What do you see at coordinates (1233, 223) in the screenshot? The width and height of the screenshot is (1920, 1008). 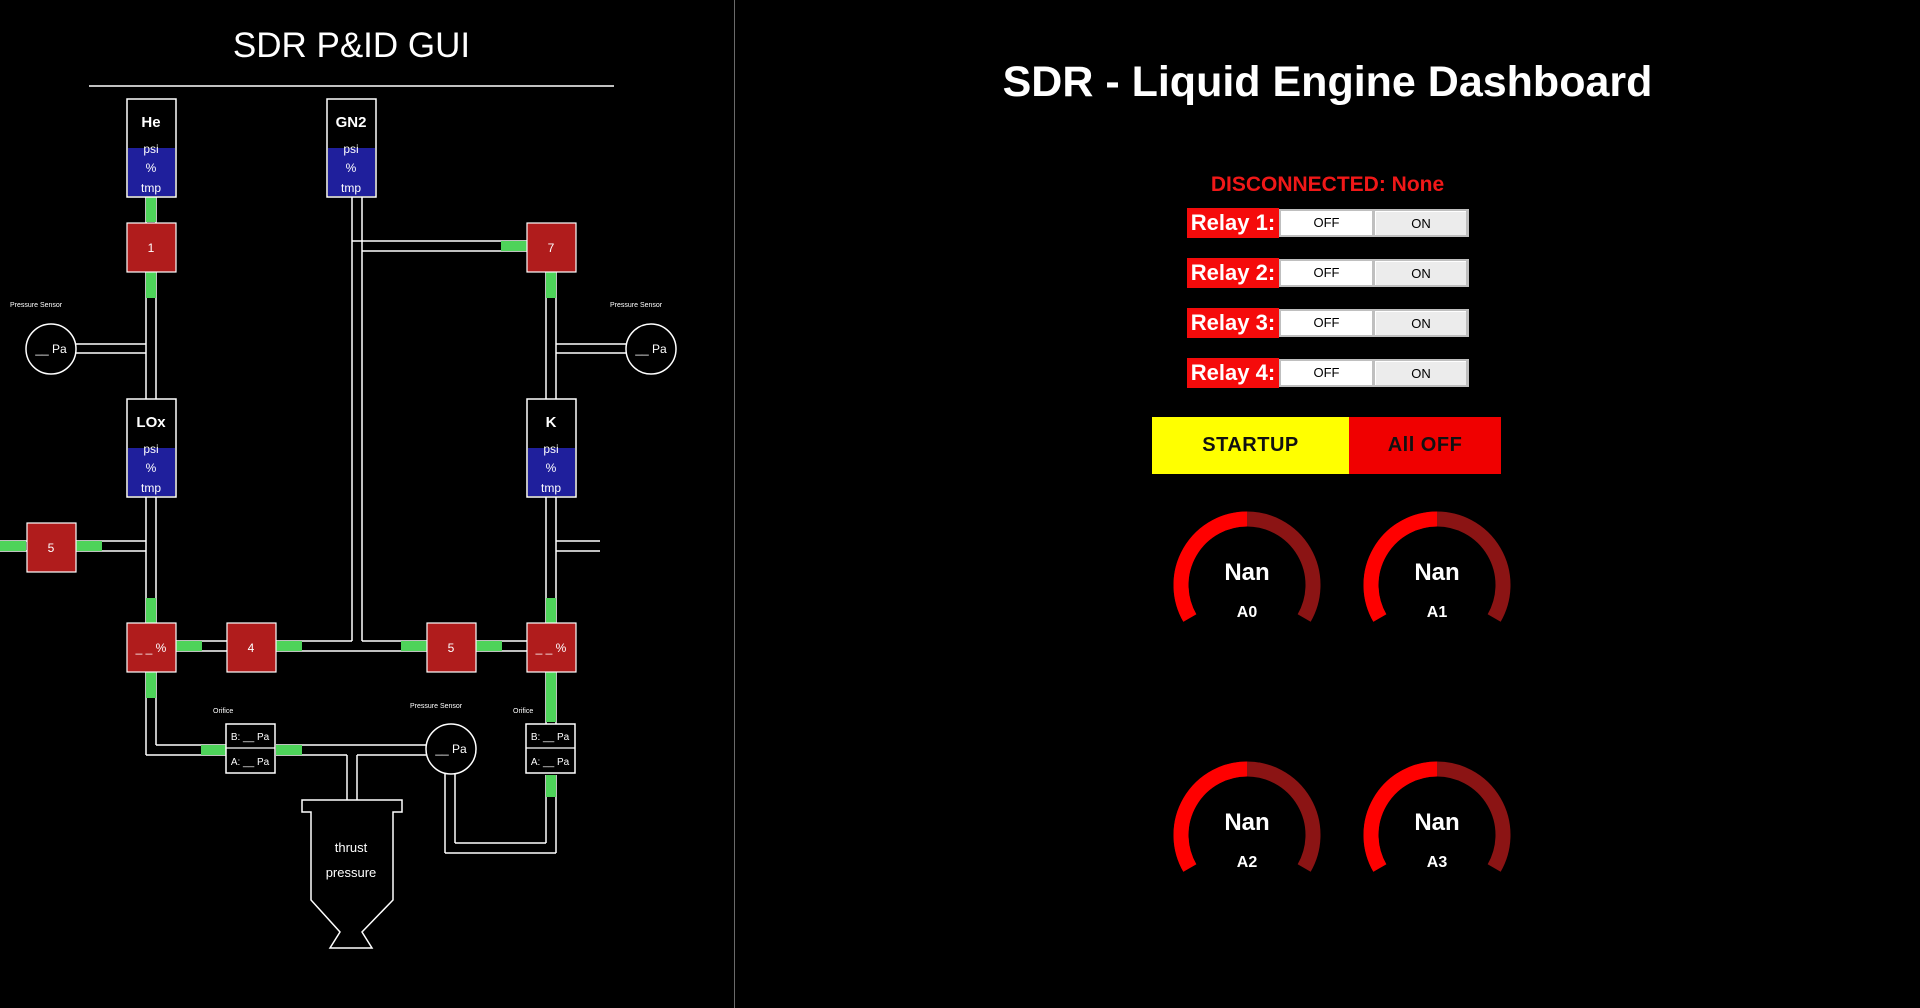 I see `relay-label: Relay 1:` at bounding box center [1233, 223].